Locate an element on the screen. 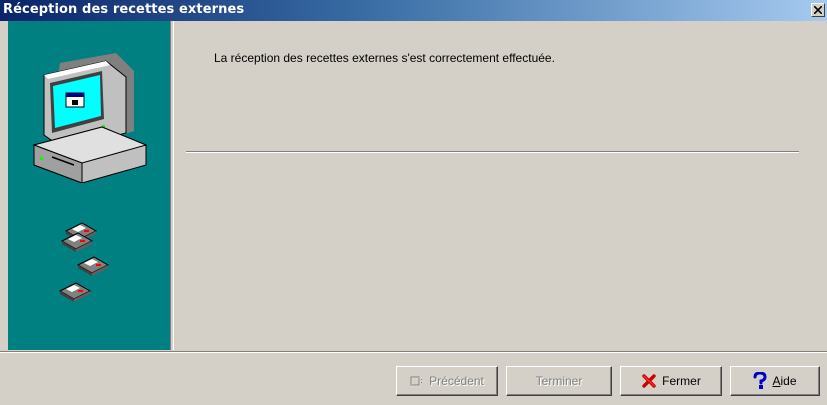 The height and width of the screenshot is (405, 827). side-panel-border is located at coordinates (172, 185).